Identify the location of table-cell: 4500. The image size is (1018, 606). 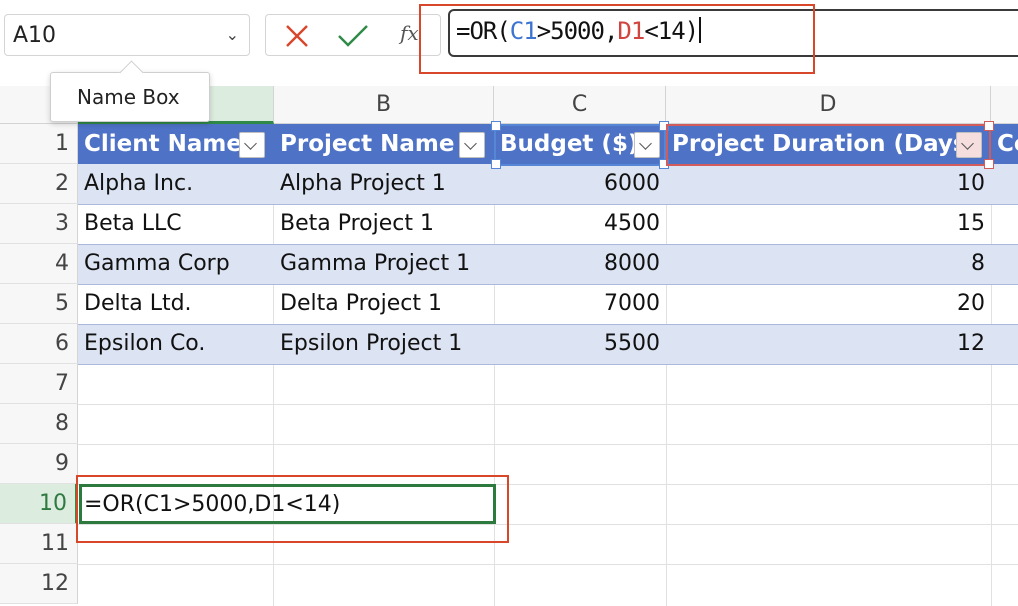
(580, 224).